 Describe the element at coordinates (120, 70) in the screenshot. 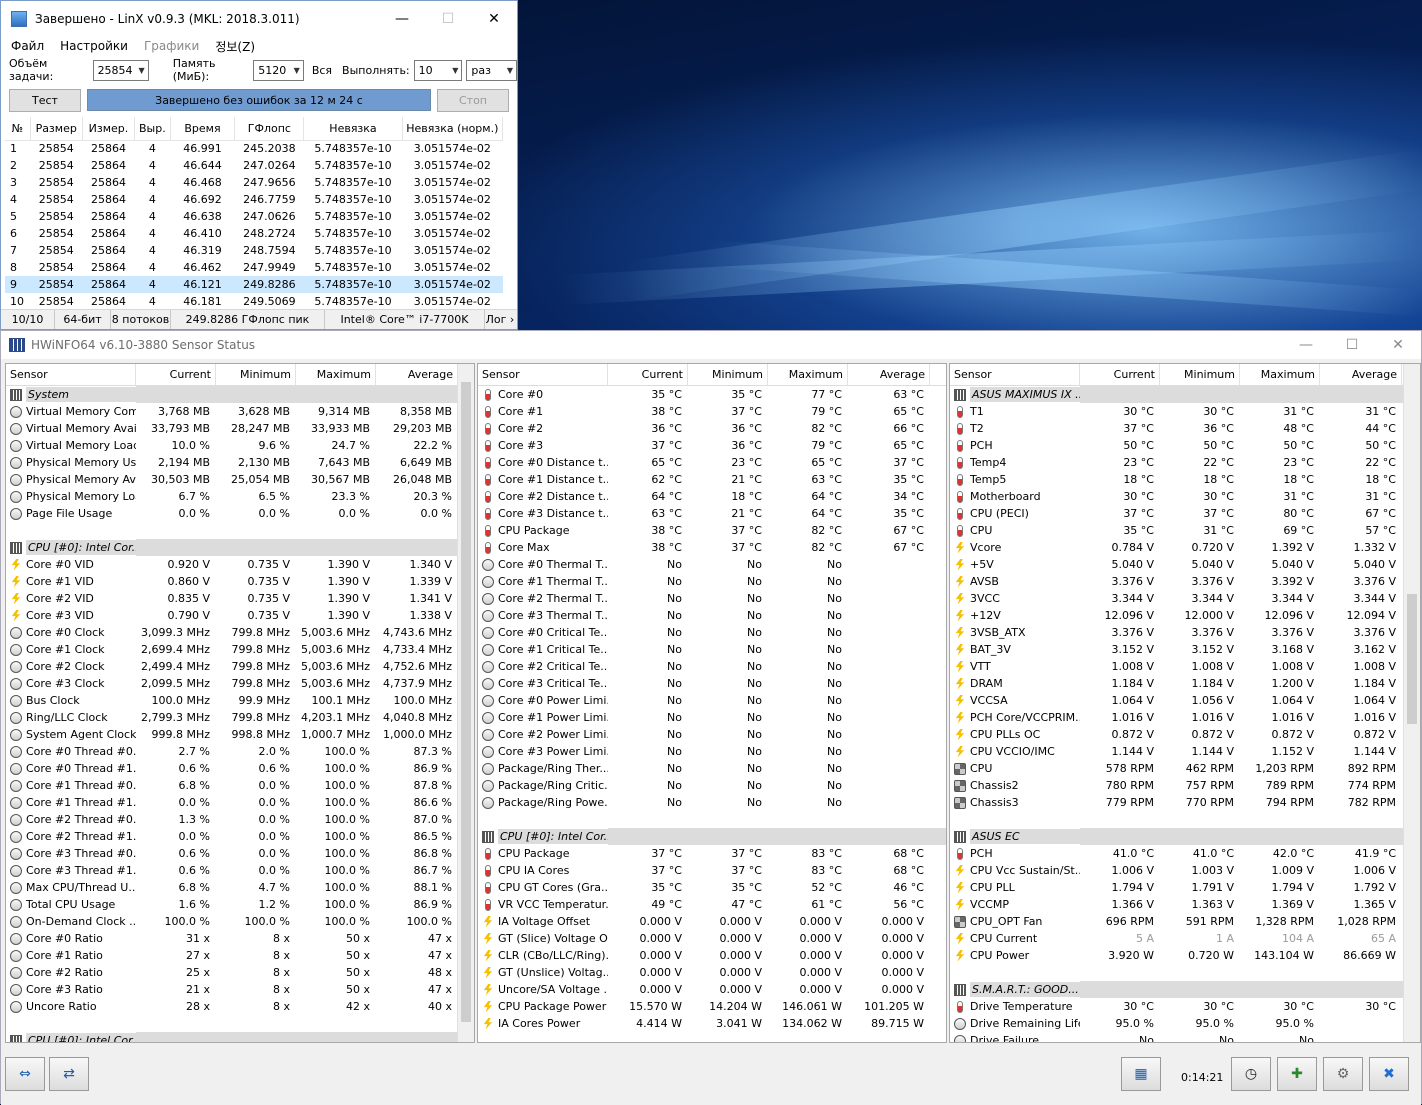

I see `problem-size-combo: 25854 ▼` at that location.